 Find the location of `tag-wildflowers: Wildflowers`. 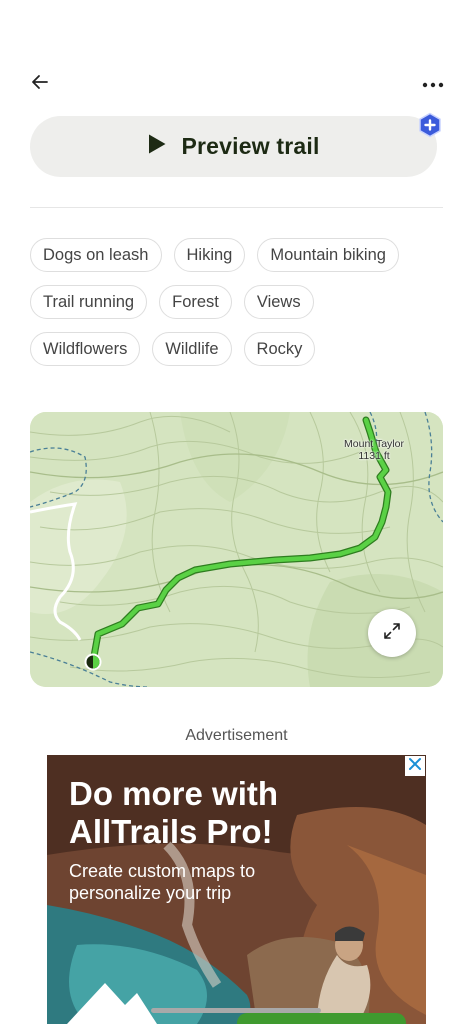

tag-wildflowers: Wildflowers is located at coordinates (85, 349).